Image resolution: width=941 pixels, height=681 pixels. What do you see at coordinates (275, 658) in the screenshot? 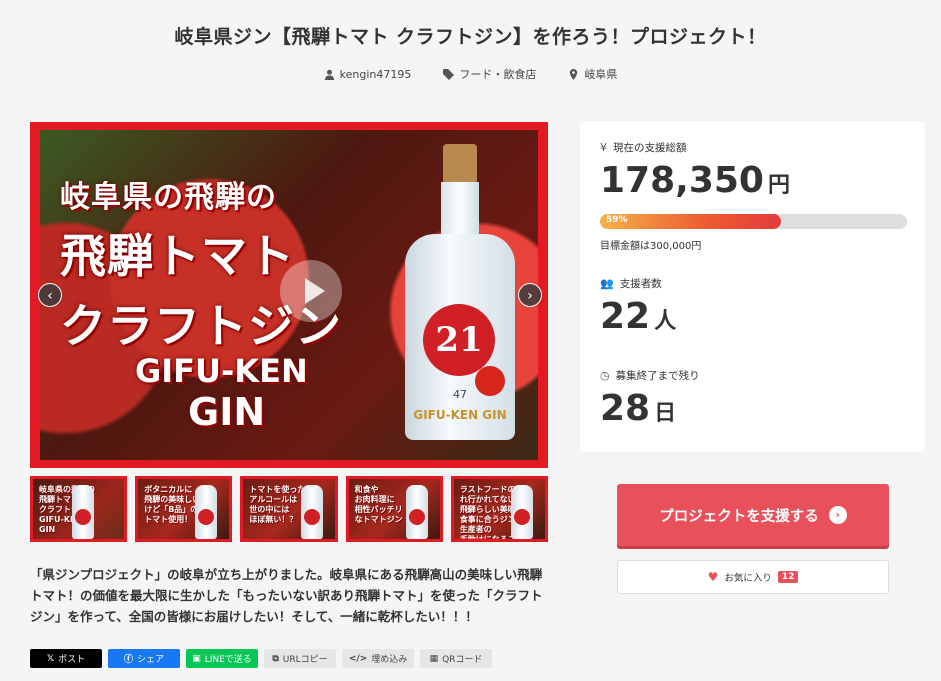
I see `copy-icon: ⧉` at bounding box center [275, 658].